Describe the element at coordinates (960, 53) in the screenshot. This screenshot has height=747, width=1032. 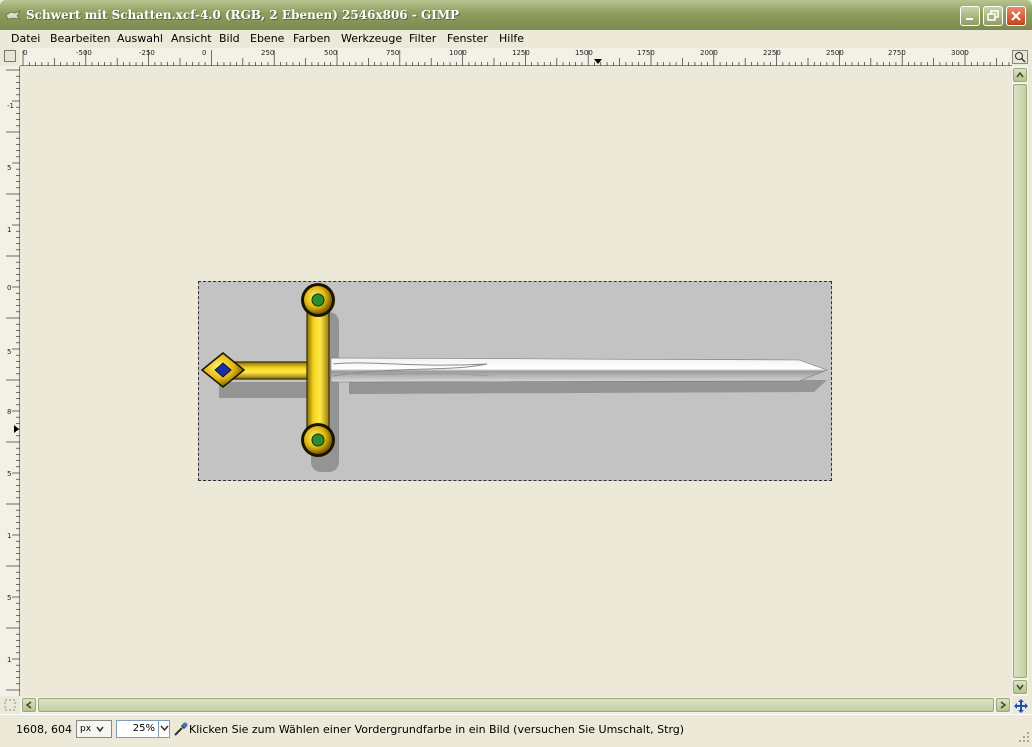
I see `hruler-label: 3000` at that location.